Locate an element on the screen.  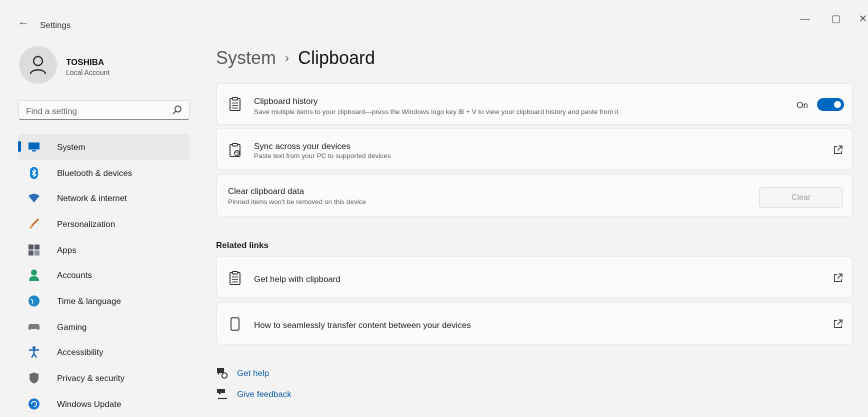
apps-icon is located at coordinates (34, 250).